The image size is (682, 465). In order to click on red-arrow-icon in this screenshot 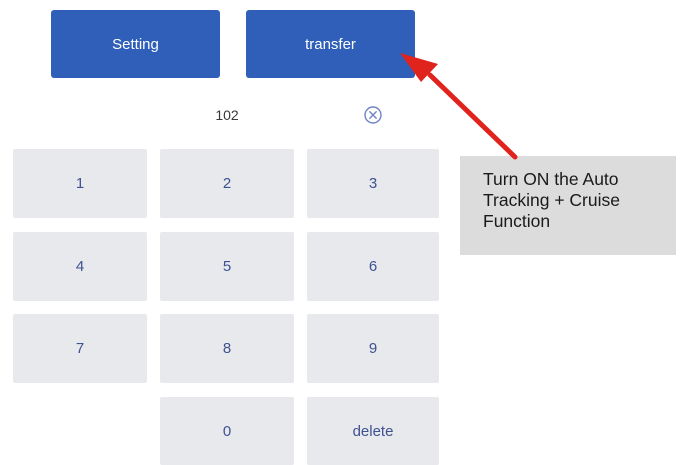, I will do `click(459, 106)`.